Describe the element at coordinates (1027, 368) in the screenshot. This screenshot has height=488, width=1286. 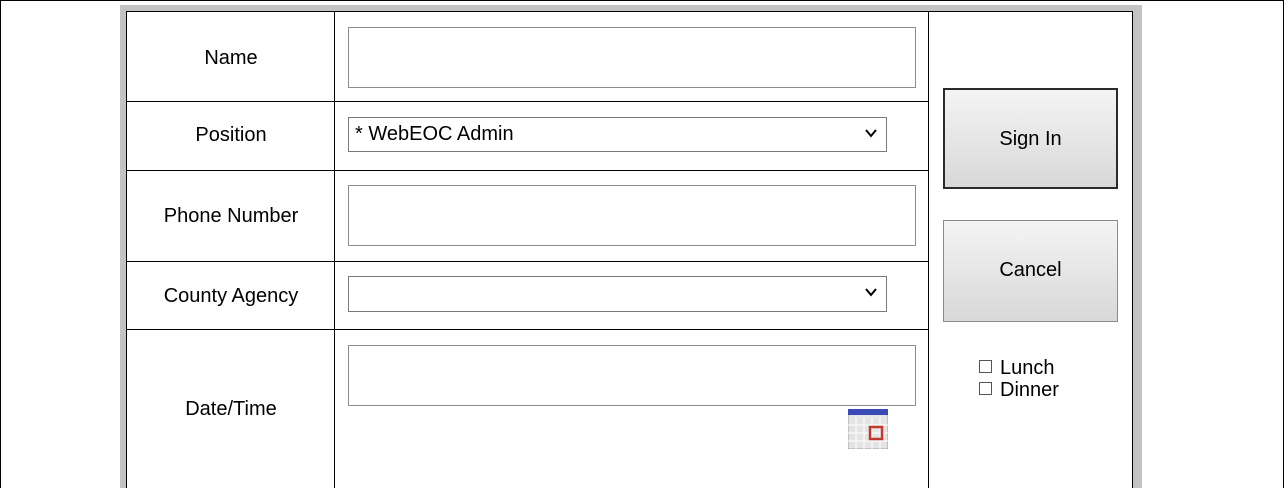
I see `lunch-label: Lunch` at that location.